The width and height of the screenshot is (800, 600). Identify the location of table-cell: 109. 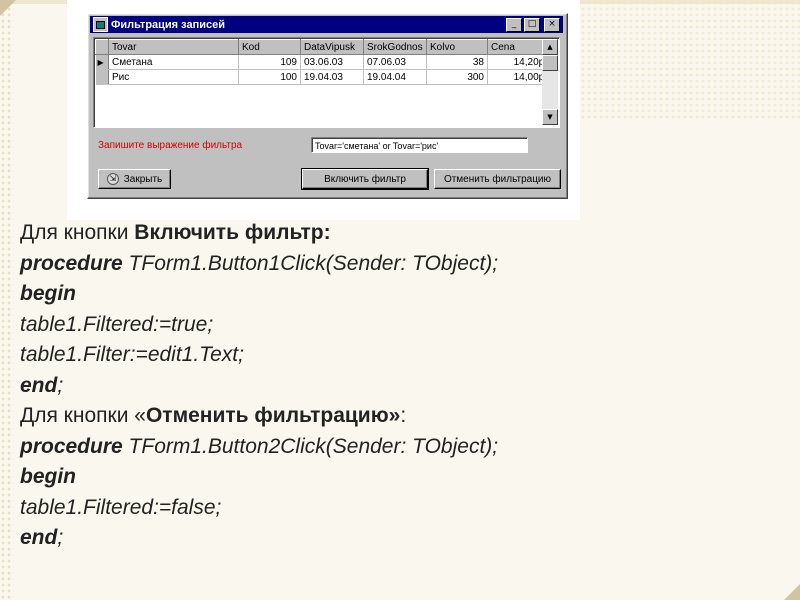
(269, 62).